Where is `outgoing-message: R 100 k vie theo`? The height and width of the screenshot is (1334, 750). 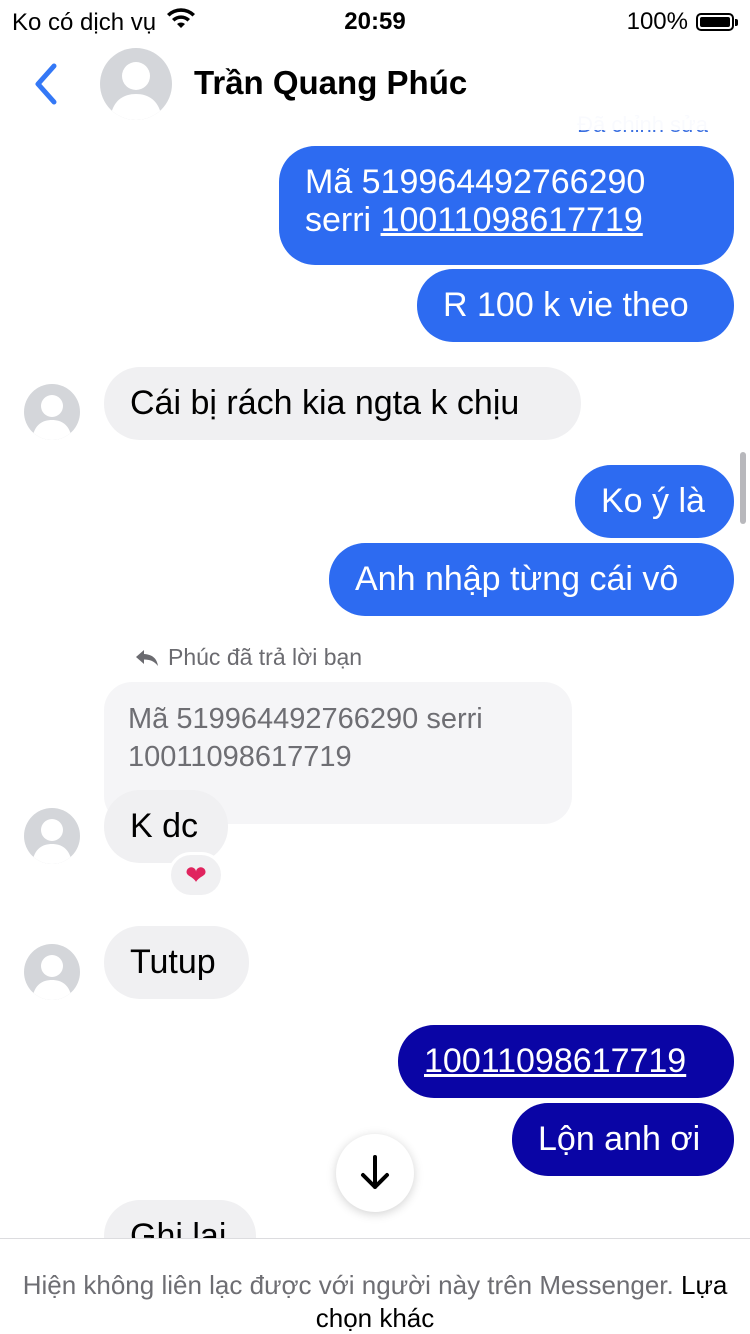
outgoing-message: R 100 k vie theo is located at coordinates (575, 305).